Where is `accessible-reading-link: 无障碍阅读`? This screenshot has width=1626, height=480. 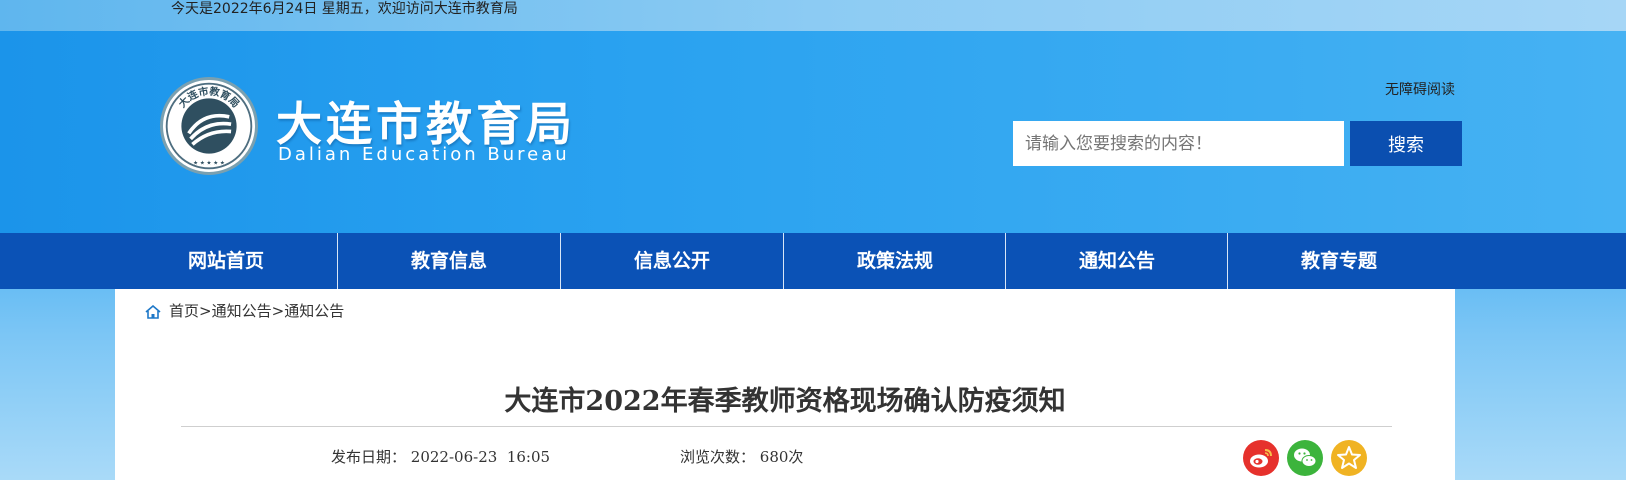
accessible-reading-link: 无障碍阅读 is located at coordinates (1420, 89).